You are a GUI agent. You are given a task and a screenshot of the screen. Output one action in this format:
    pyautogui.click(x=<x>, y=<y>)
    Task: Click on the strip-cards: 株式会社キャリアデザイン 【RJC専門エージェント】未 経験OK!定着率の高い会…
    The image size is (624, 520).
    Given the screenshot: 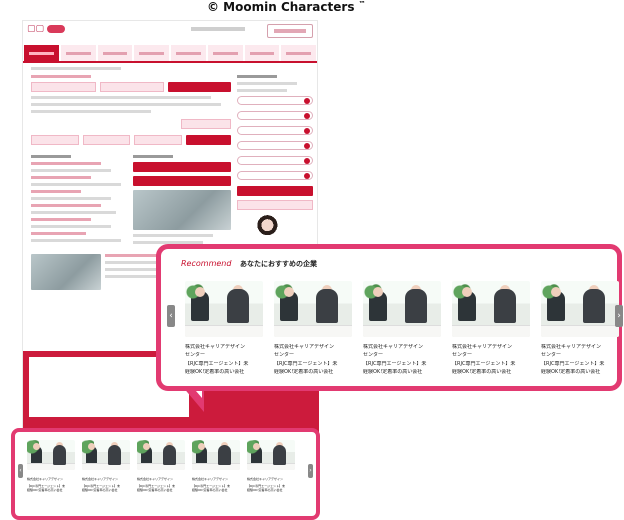 What is the action you would take?
    pyautogui.click(x=161, y=466)
    